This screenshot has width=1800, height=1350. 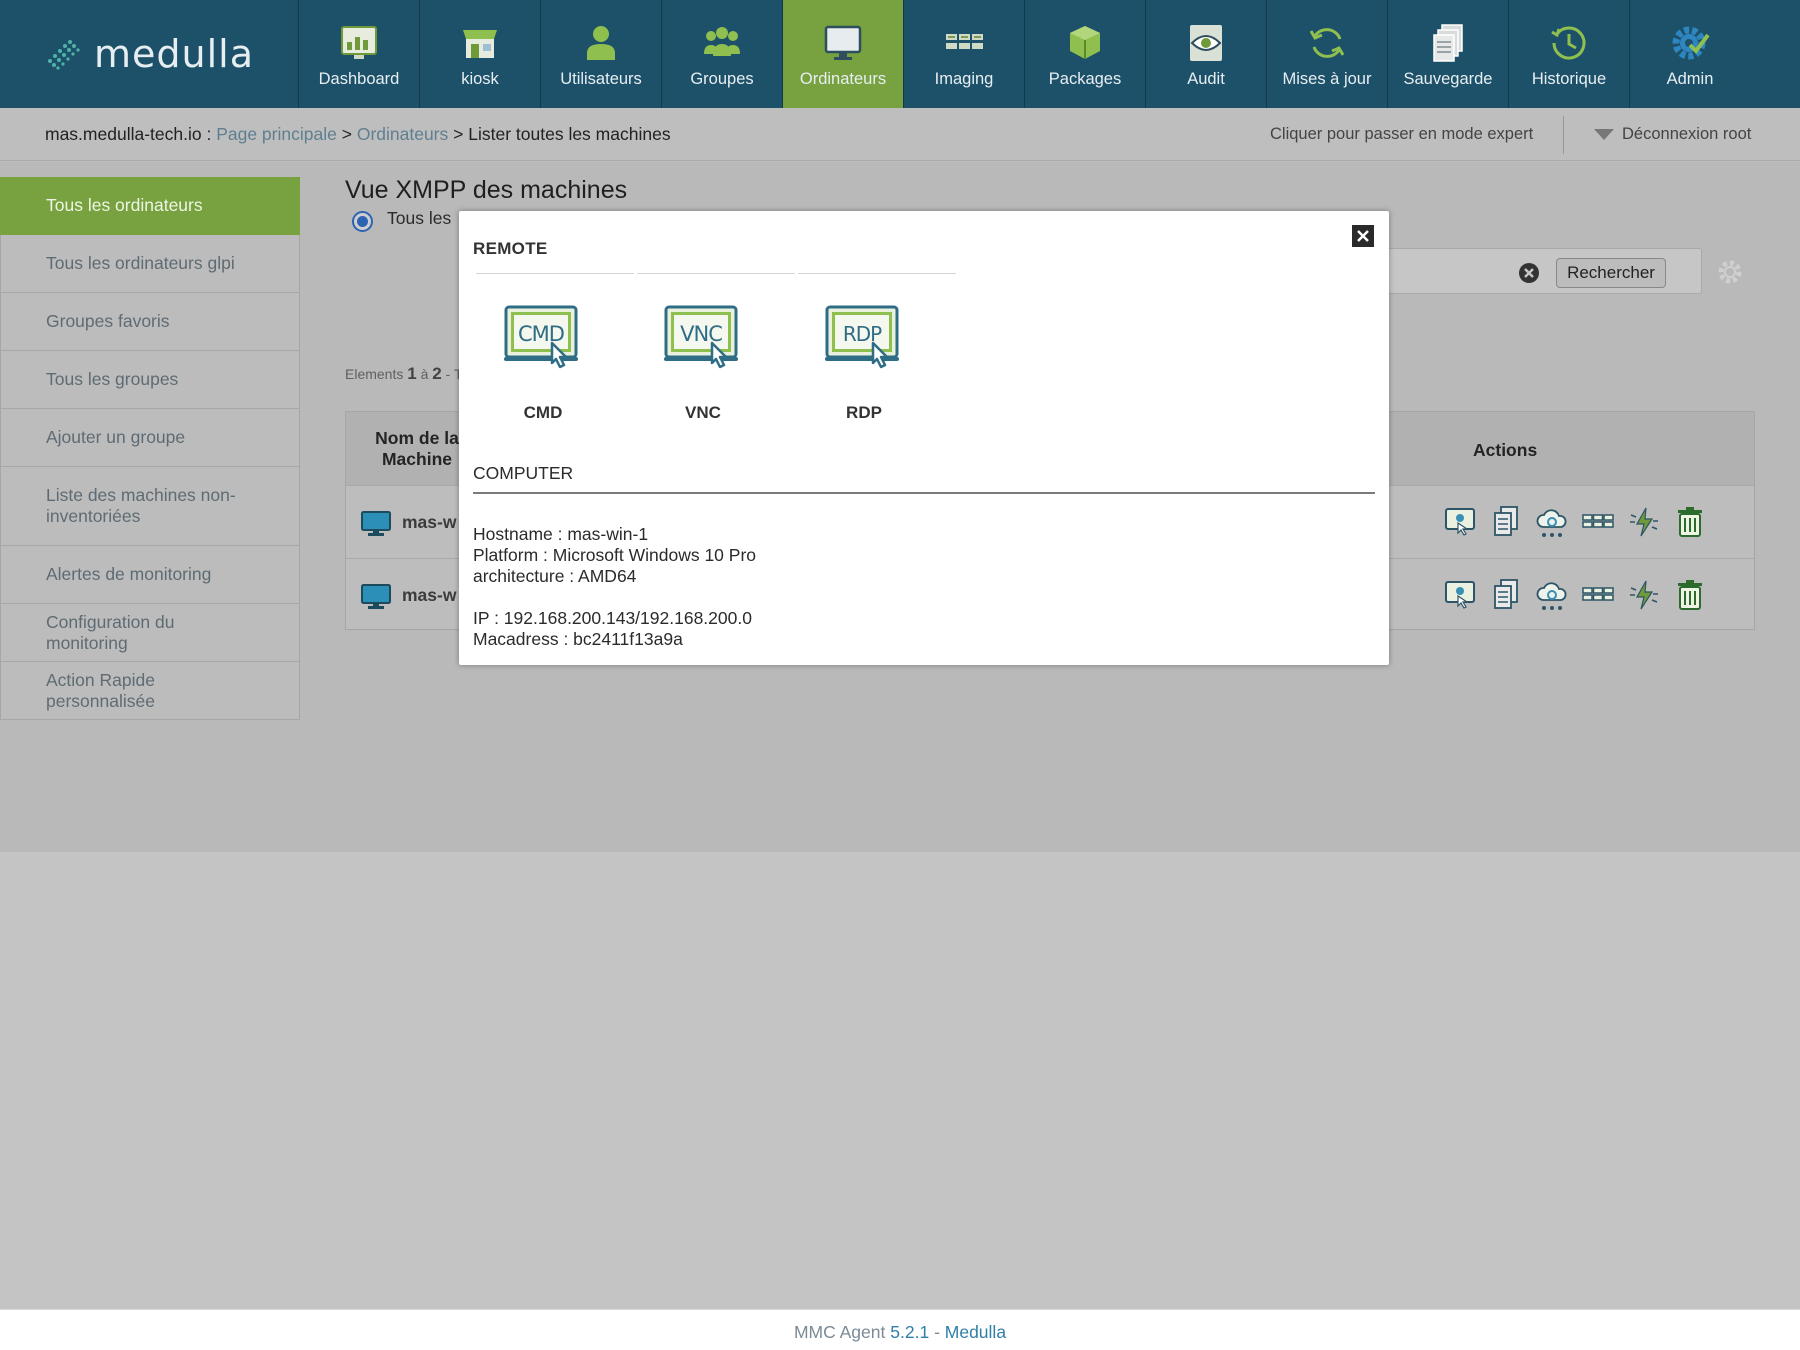 I want to click on search-button: Rechercher, so click(x=1611, y=273).